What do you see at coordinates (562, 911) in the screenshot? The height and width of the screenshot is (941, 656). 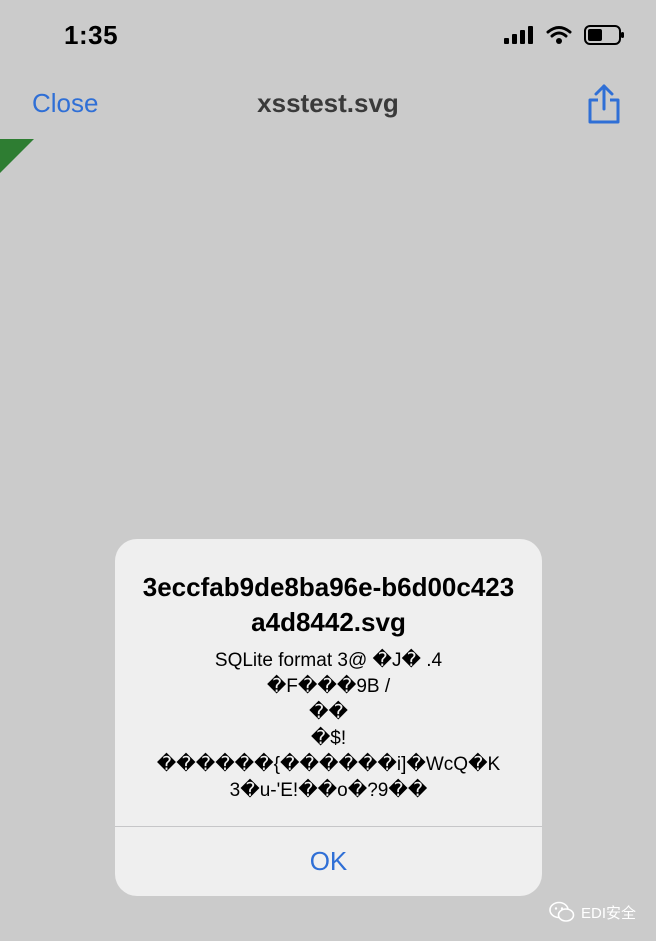 I see `wechat-icon` at bounding box center [562, 911].